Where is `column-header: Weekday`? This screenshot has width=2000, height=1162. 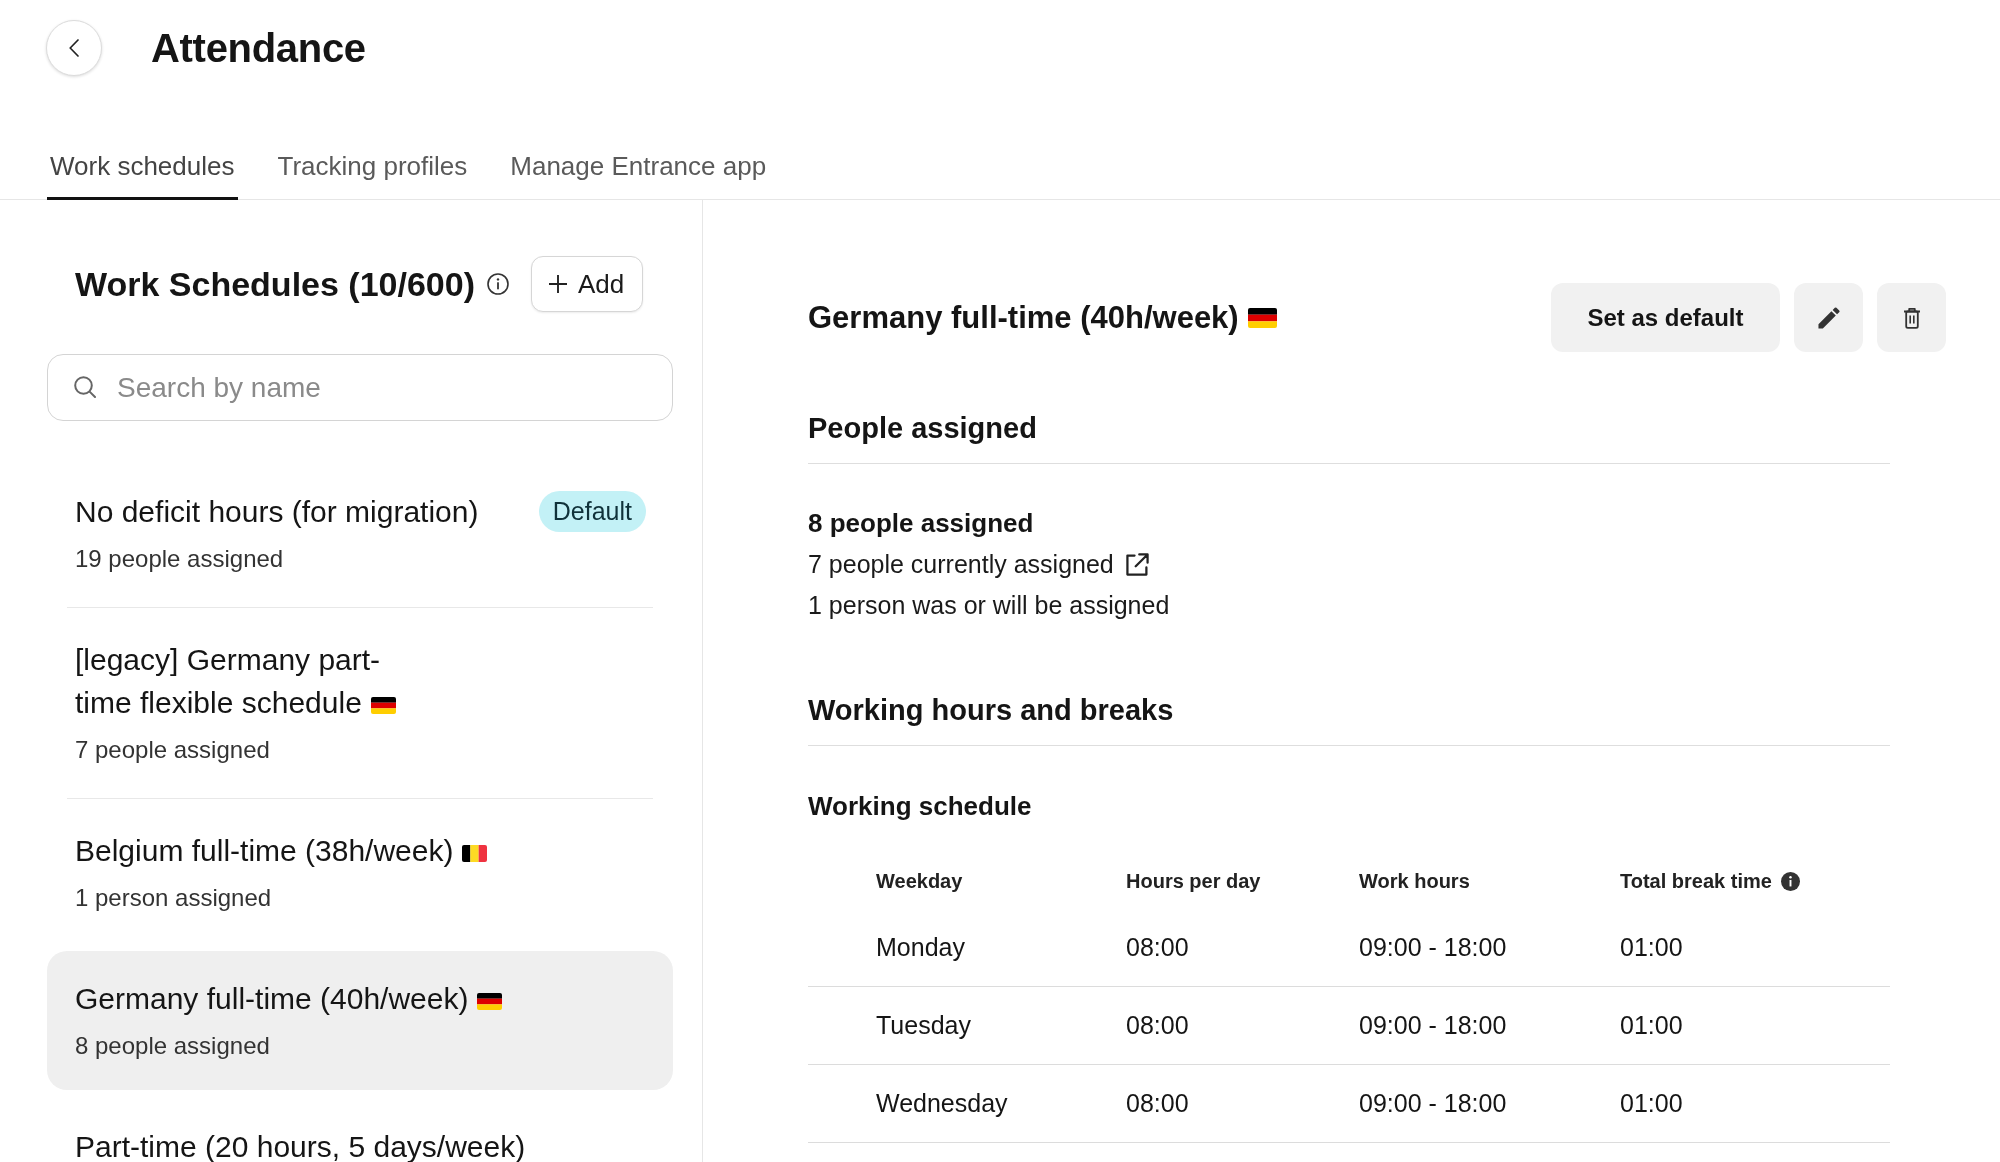
column-header: Weekday is located at coordinates (919, 881).